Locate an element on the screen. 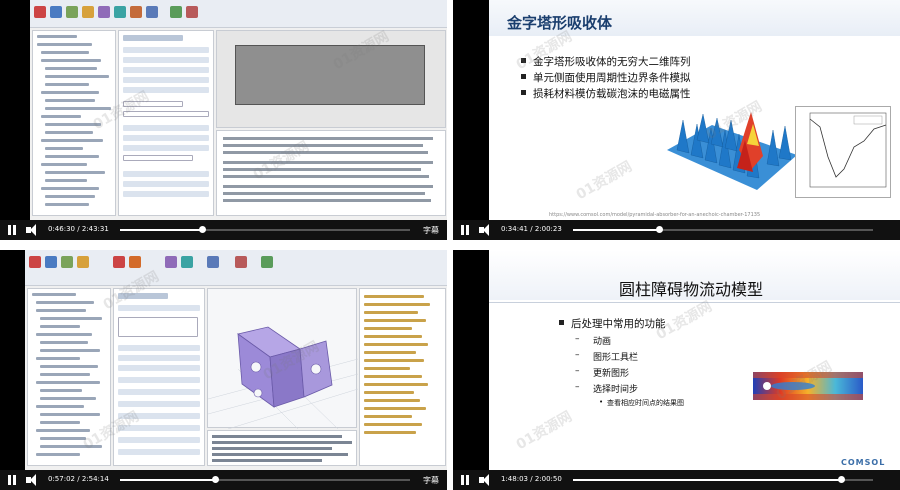 The height and width of the screenshot is (490, 900). video-control-bar: 1:48:03 / 2:00:50 is located at coordinates (676, 480).